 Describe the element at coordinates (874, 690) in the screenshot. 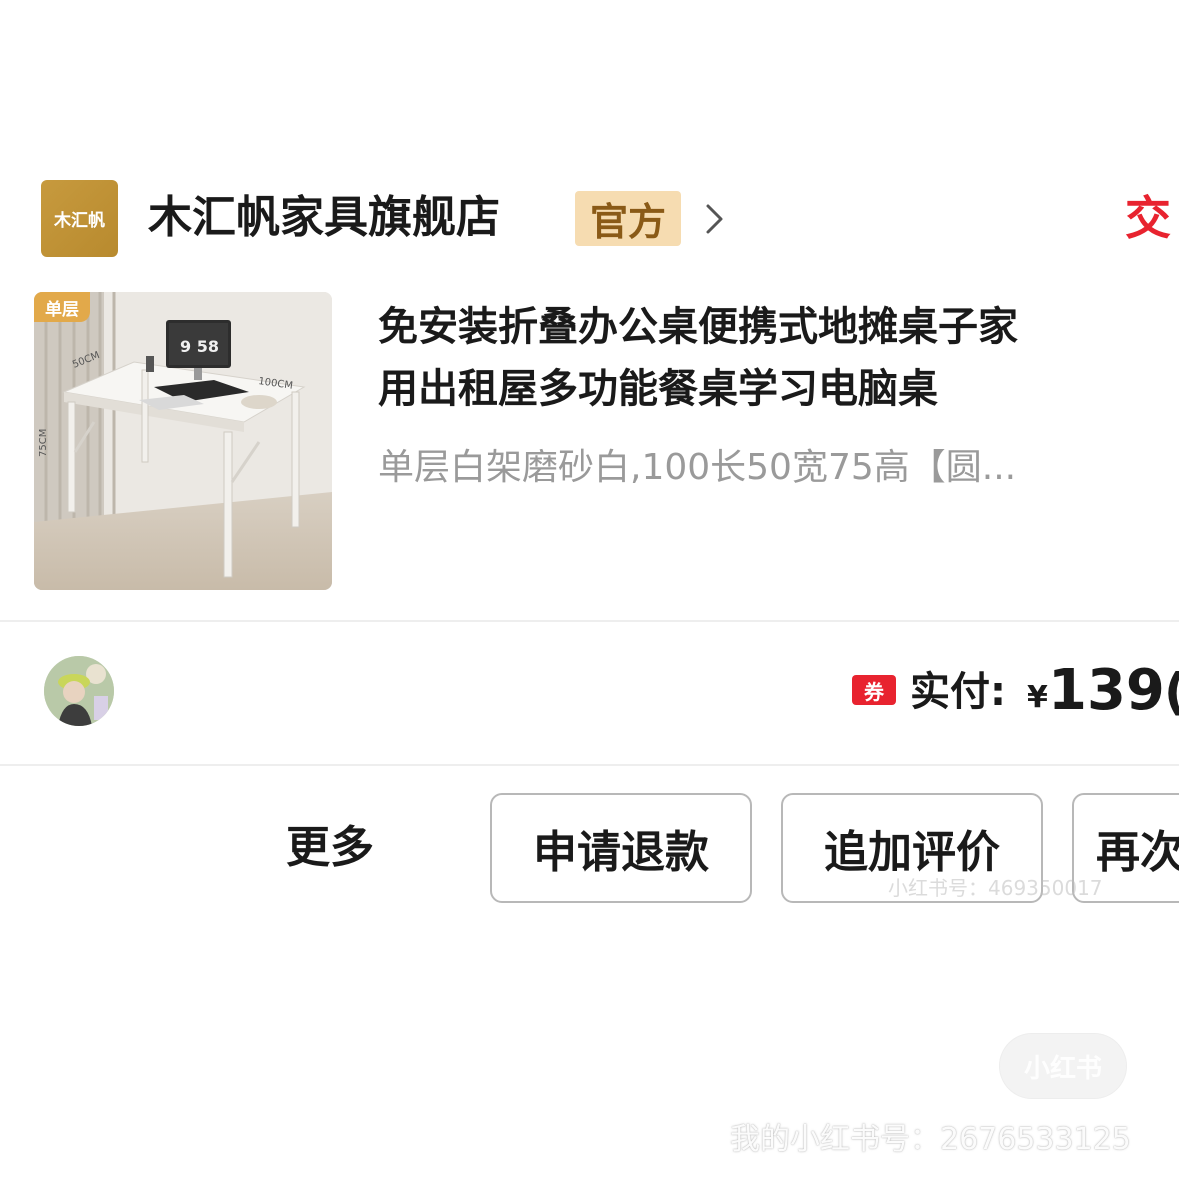

I see `coupon-icon: 券` at that location.